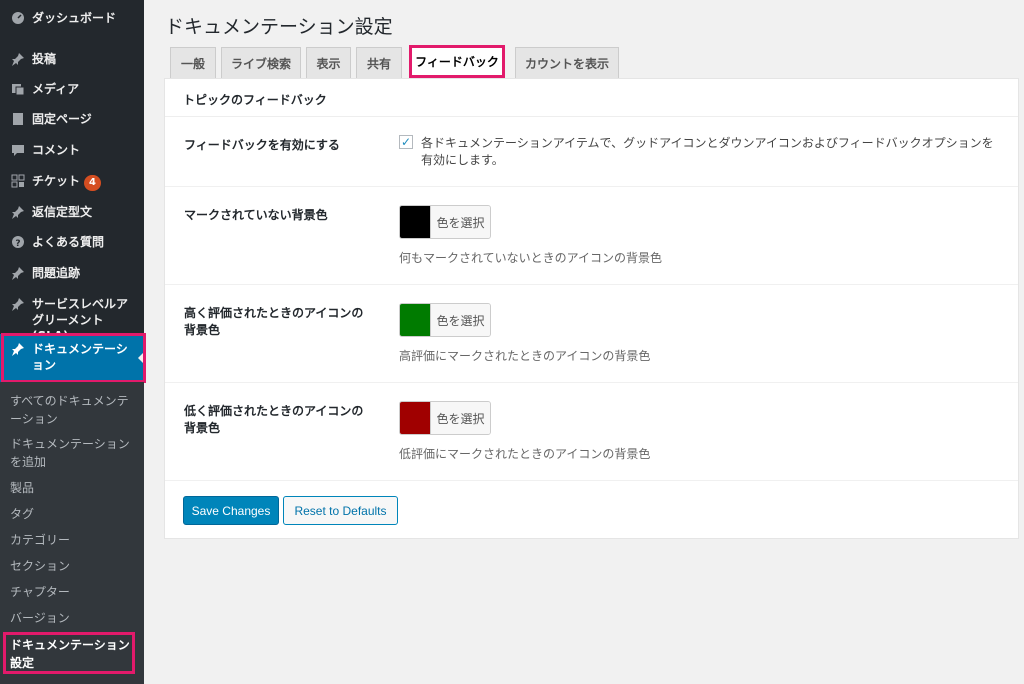 This screenshot has height=684, width=1024. Describe the element at coordinates (56, 273) in the screenshot. I see `sidebar-item-label: 問題追跡` at that location.